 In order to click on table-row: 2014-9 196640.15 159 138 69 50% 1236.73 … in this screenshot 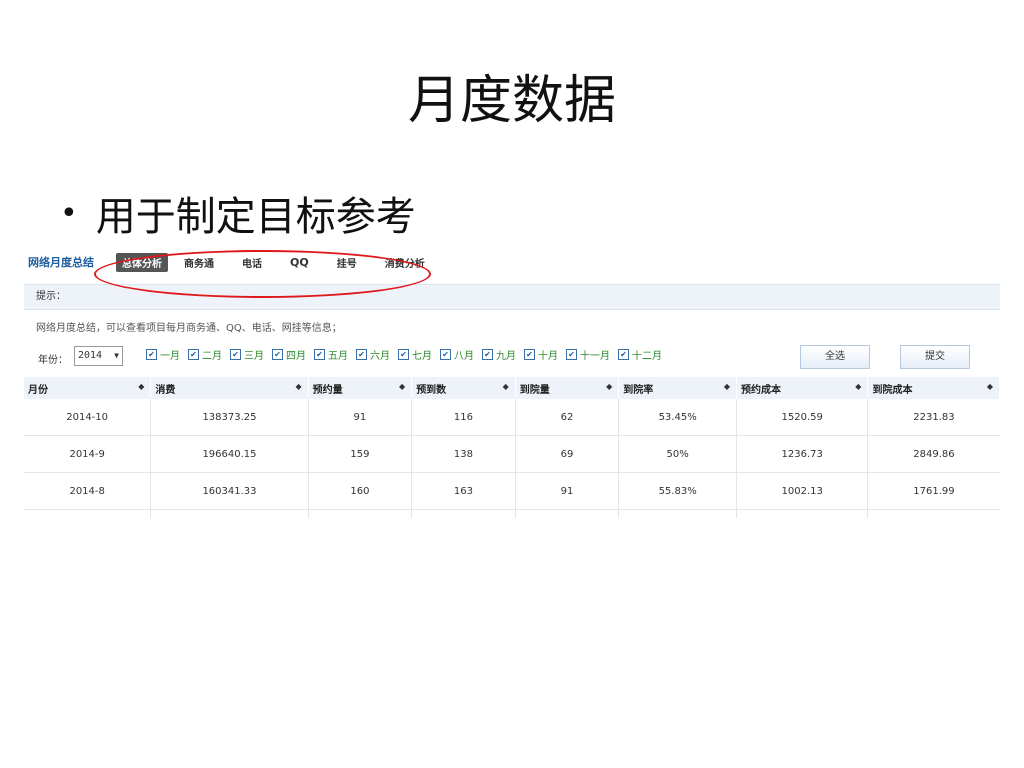, I will do `click(512, 454)`.